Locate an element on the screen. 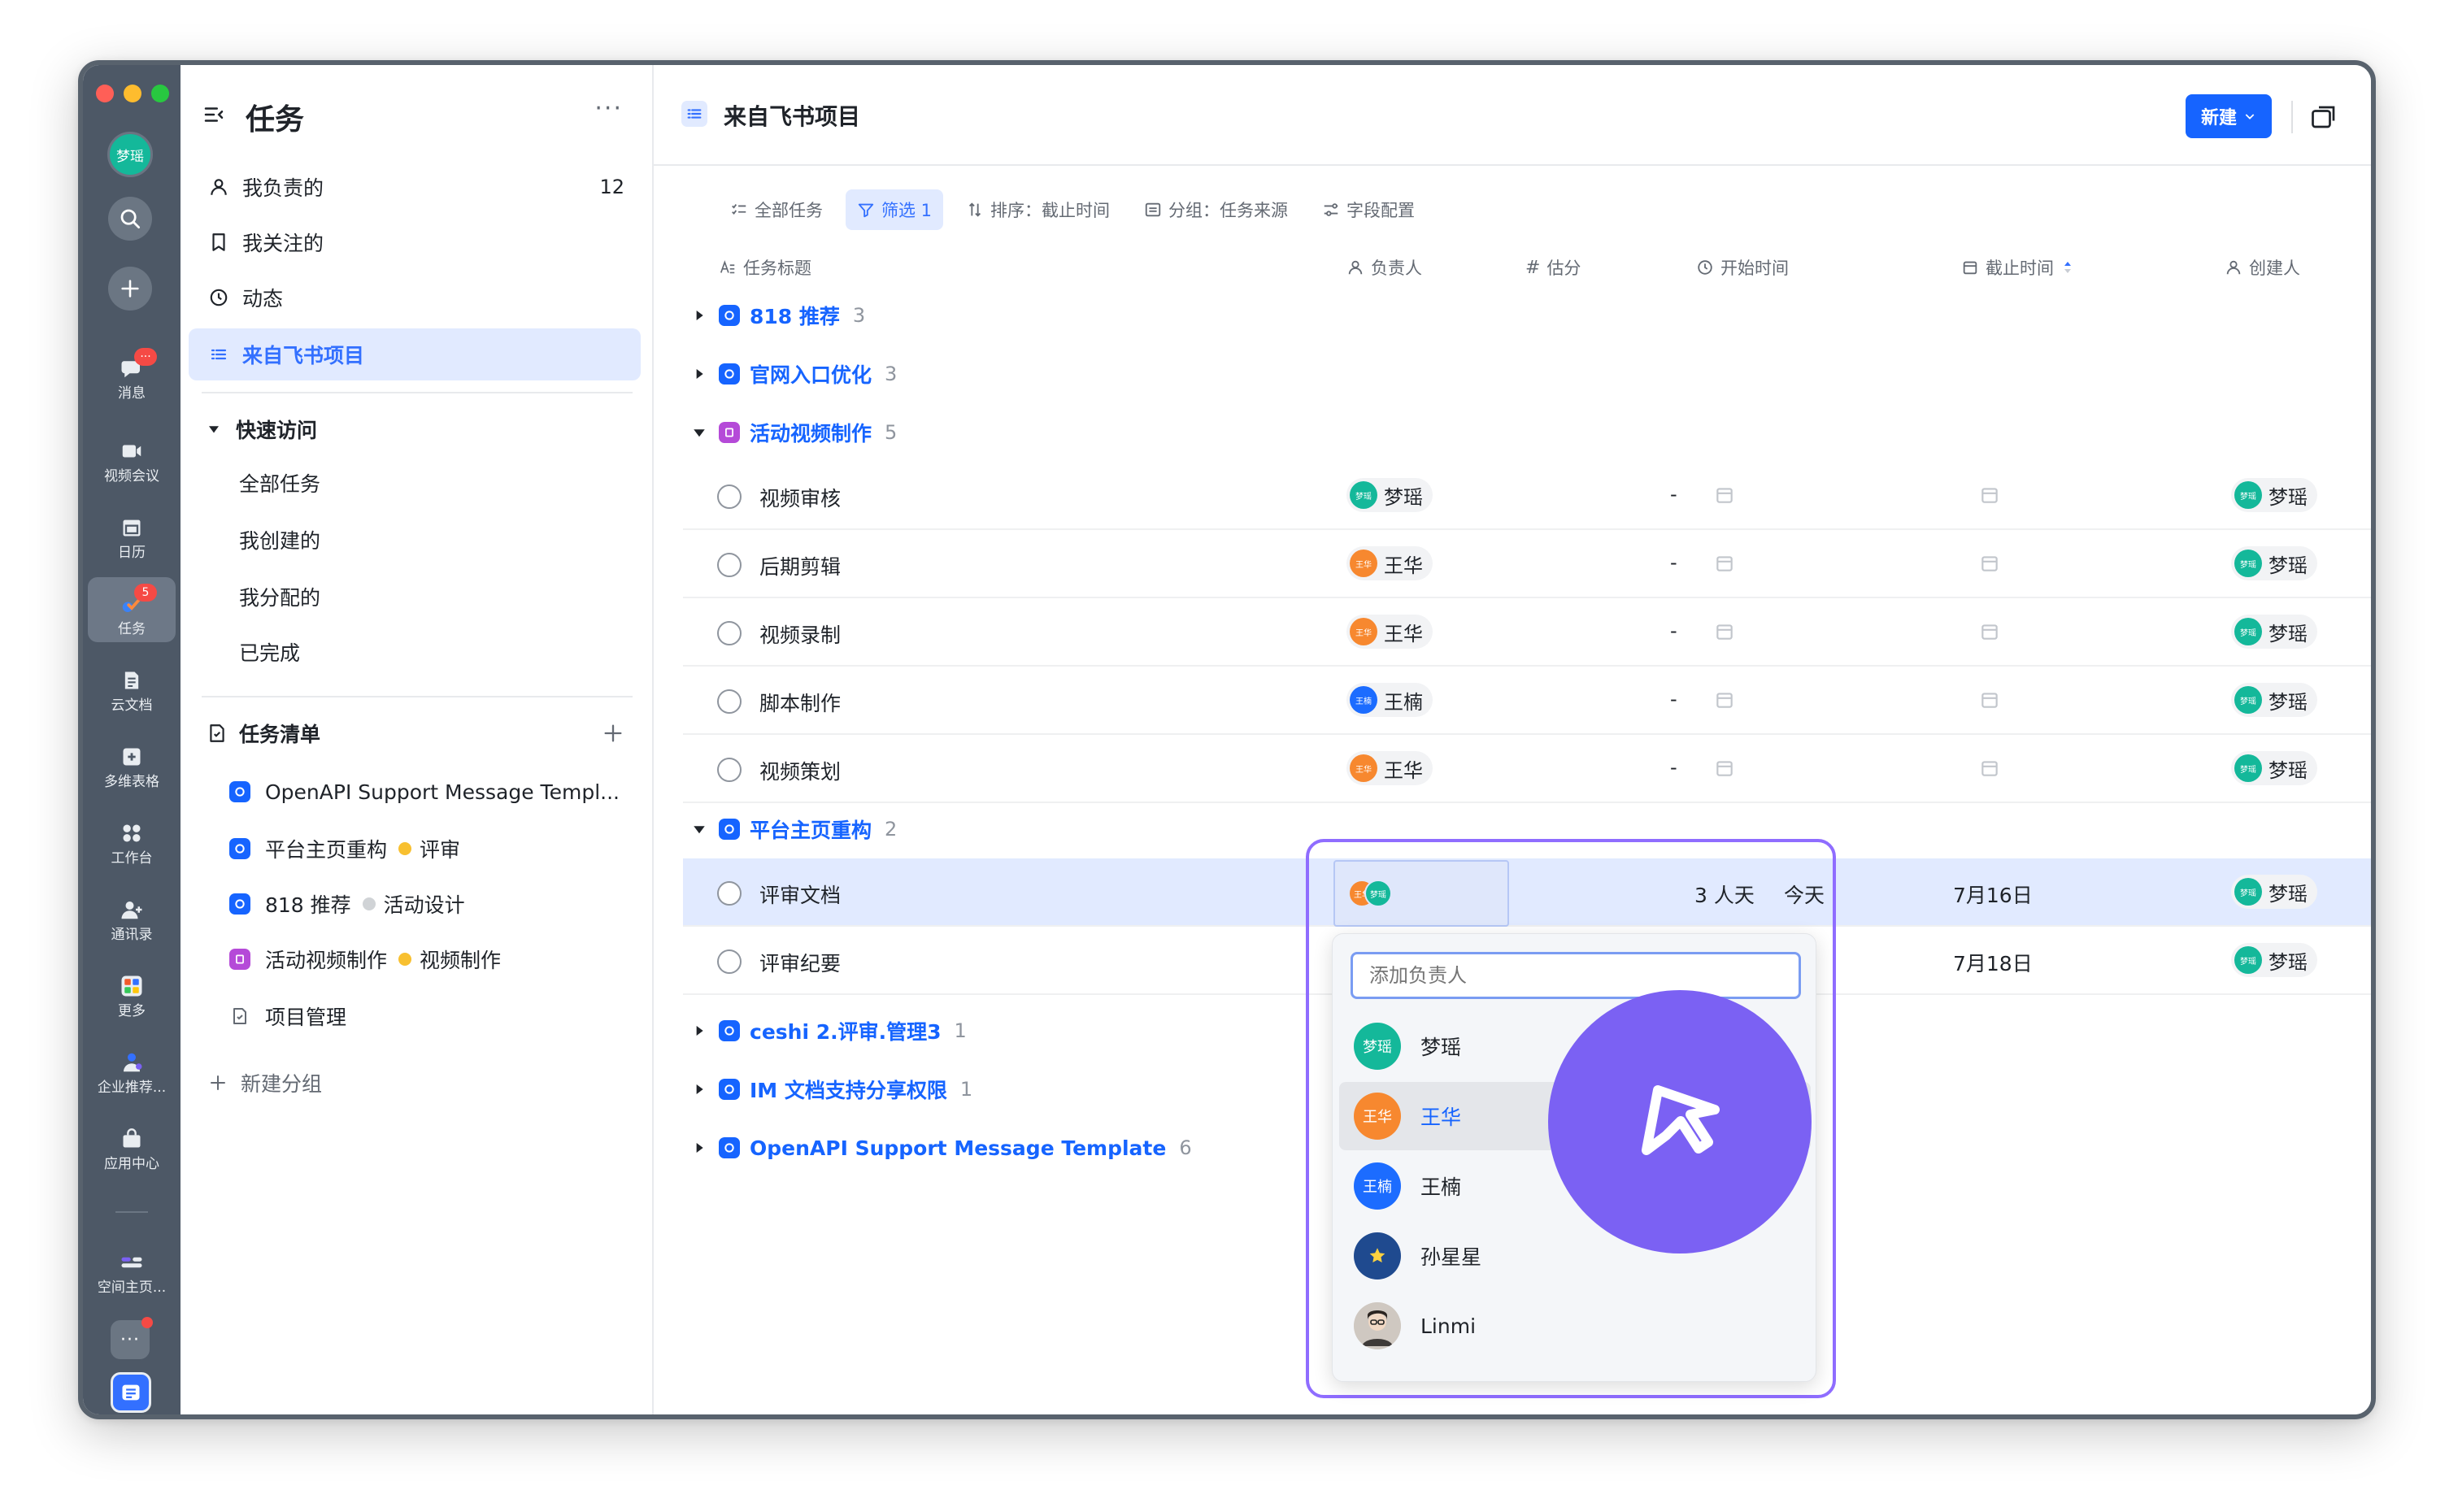  close-window-button is located at coordinates (105, 93).